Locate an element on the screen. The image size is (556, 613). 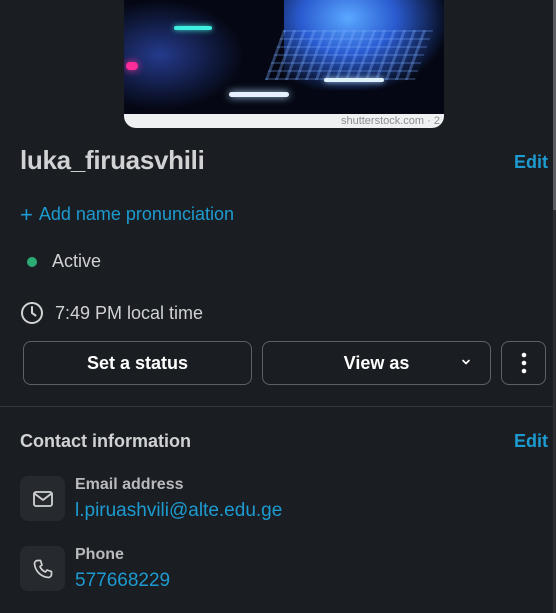
more-actions-button is located at coordinates (523, 363).